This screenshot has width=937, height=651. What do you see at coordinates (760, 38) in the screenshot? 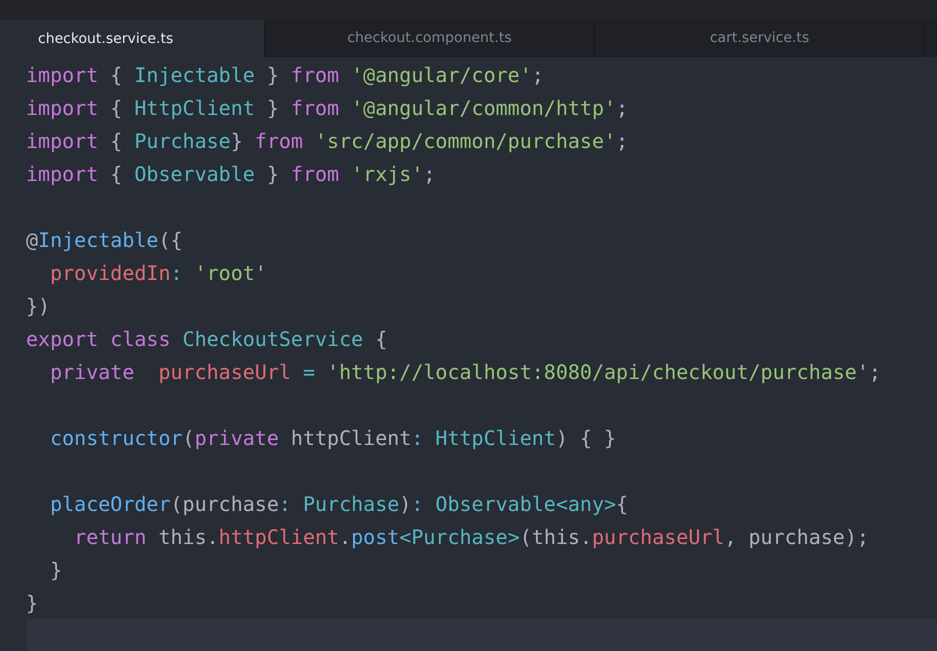
I see `file-tab: cart.service.ts` at bounding box center [760, 38].